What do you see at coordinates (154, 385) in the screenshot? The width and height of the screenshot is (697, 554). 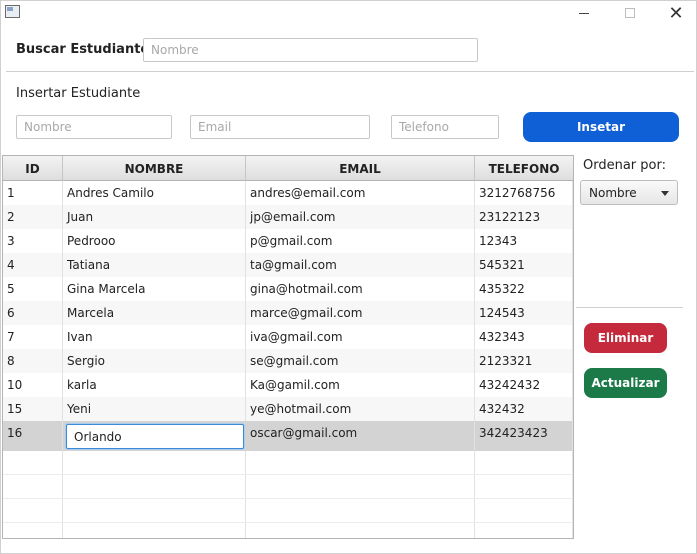 I see `cell-nombre: karla` at bounding box center [154, 385].